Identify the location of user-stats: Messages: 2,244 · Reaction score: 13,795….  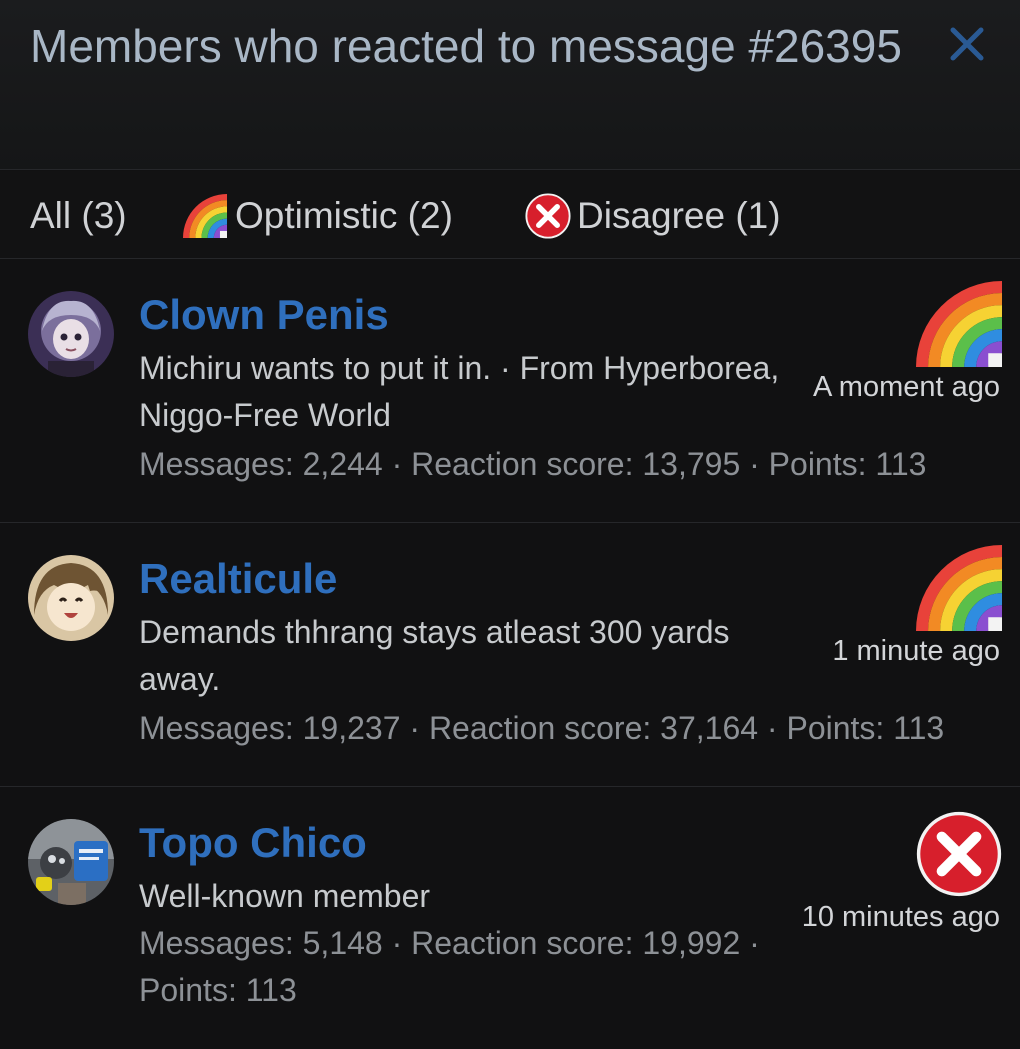
(533, 464).